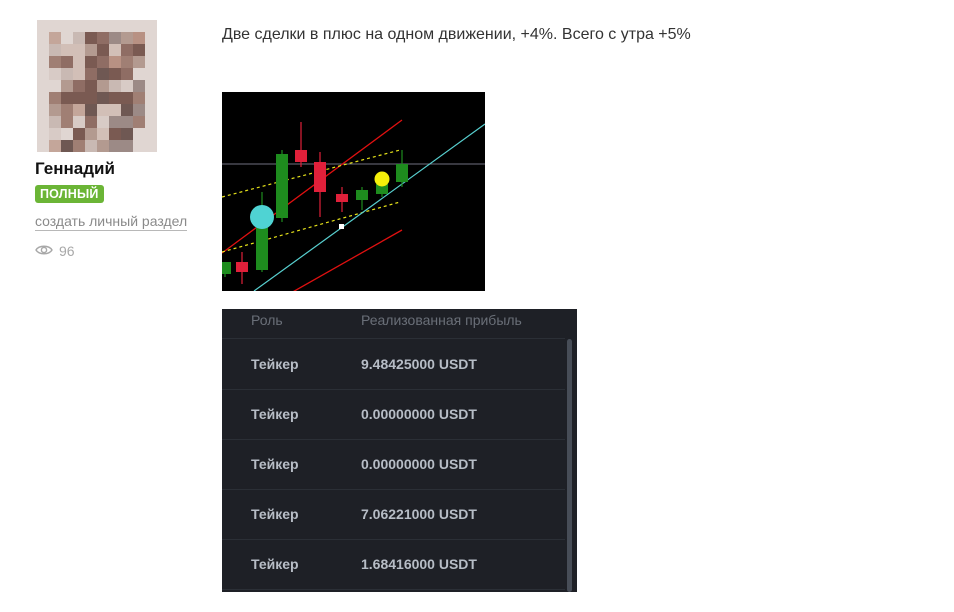  I want to click on row-profit: 0.00000000 USDT, so click(419, 464).